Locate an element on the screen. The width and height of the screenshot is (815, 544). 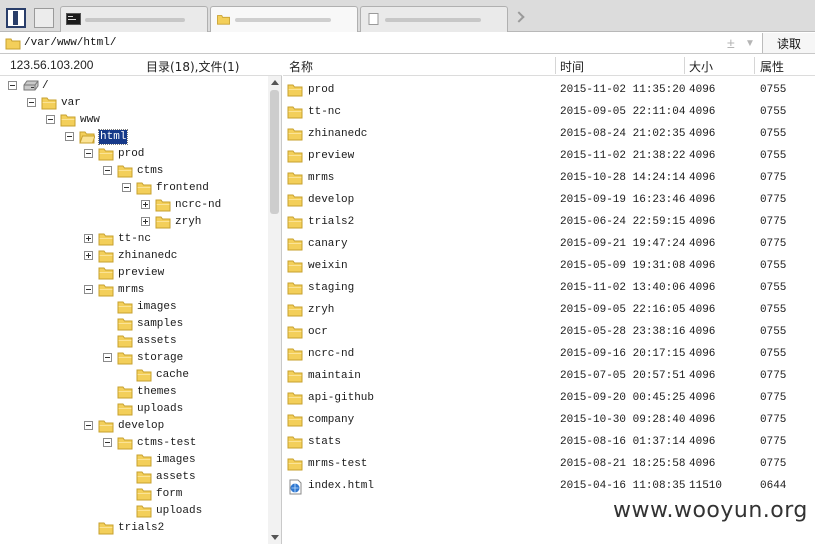
file-row: api-github 2015-09-20 00:45:25 4096 0775 is located at coordinates (549, 398).